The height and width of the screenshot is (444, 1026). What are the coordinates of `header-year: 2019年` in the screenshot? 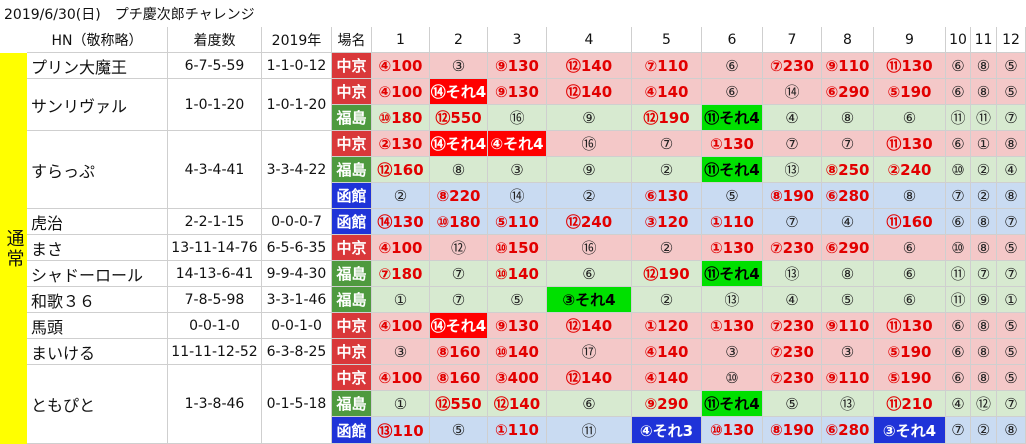 It's located at (297, 40).